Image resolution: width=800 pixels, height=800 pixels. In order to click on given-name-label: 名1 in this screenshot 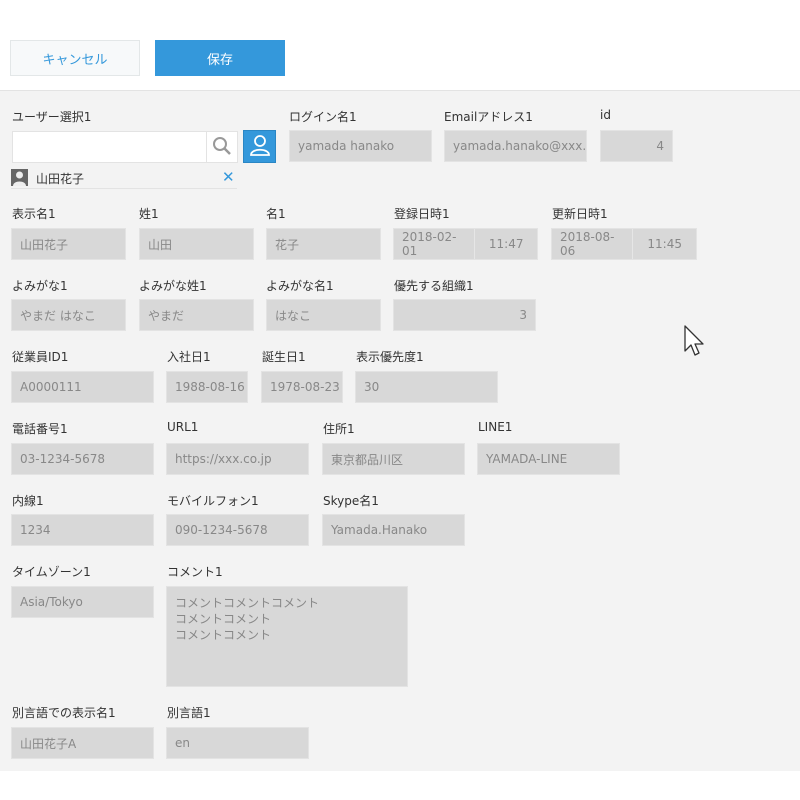, I will do `click(276, 214)`.